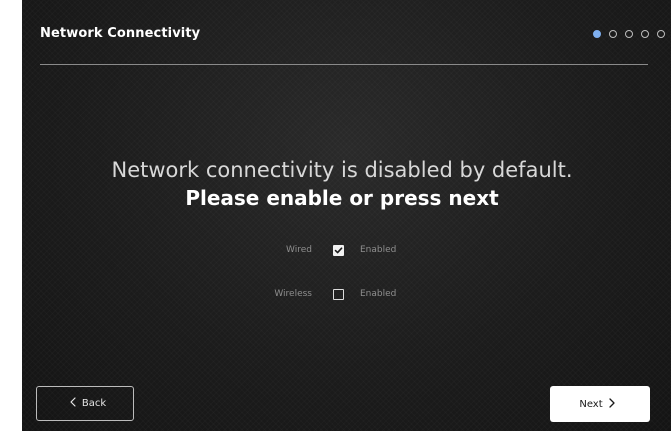 Image resolution: width=671 pixels, height=431 pixels. I want to click on left-margin-strip, so click(11, 215).